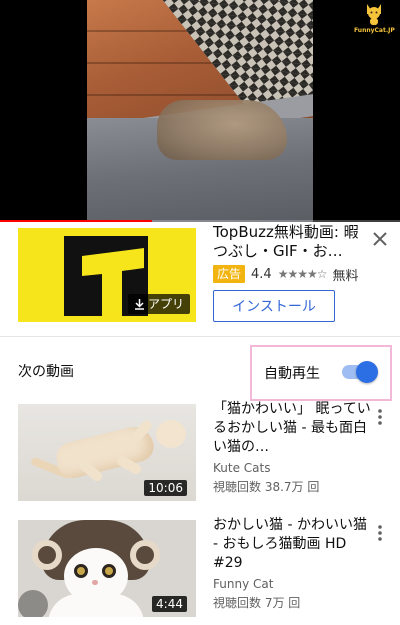 Image resolution: width=400 pixels, height=625 pixels. I want to click on video-thumbnail: 4:44, so click(107, 568).